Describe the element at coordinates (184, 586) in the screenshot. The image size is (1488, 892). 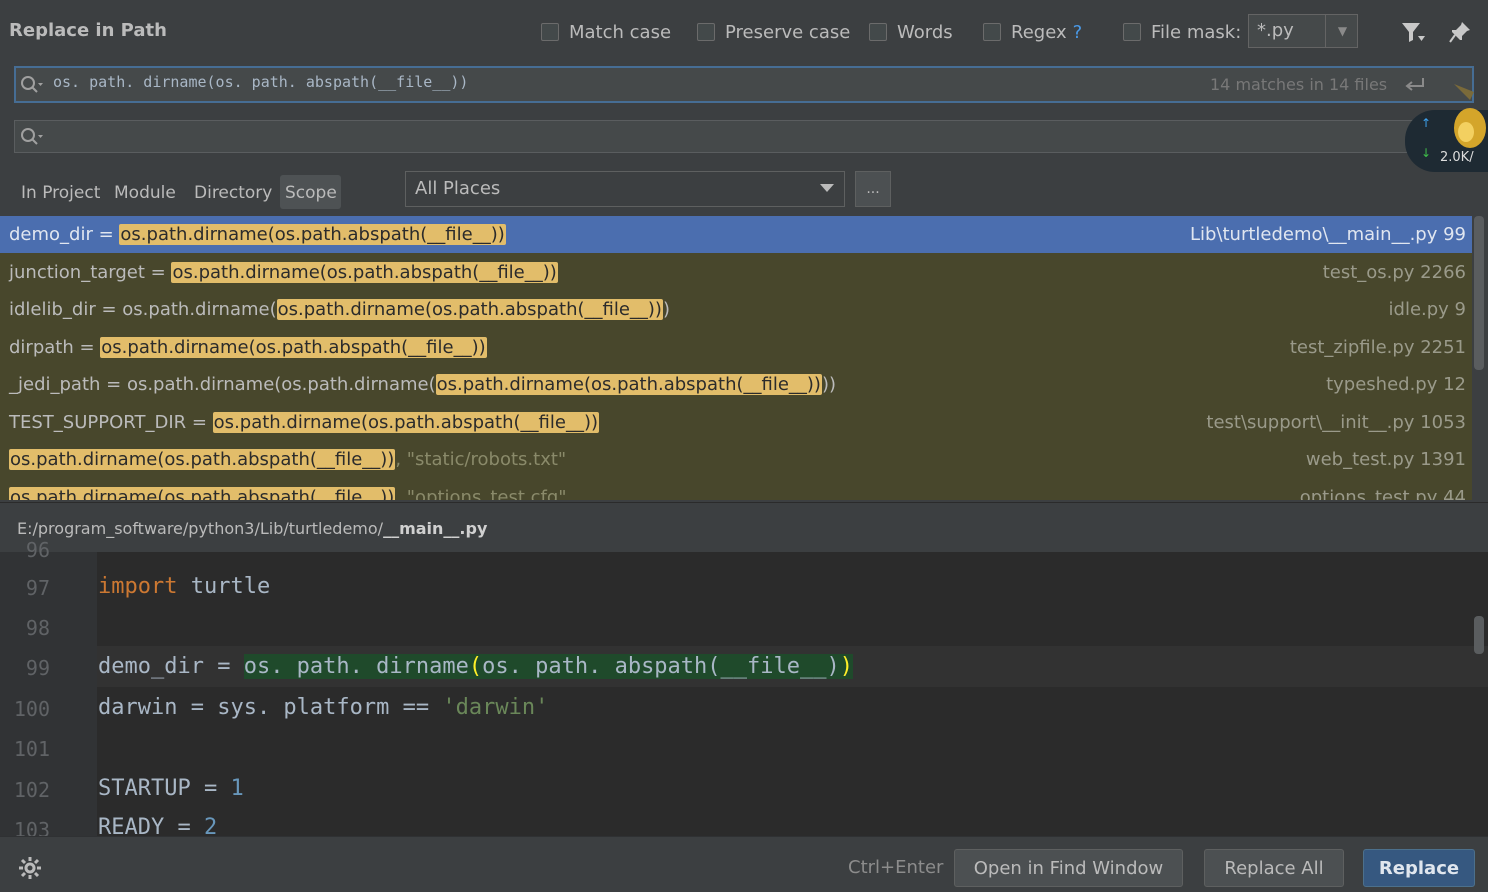
I see `code-line-97: import turtle` at that location.